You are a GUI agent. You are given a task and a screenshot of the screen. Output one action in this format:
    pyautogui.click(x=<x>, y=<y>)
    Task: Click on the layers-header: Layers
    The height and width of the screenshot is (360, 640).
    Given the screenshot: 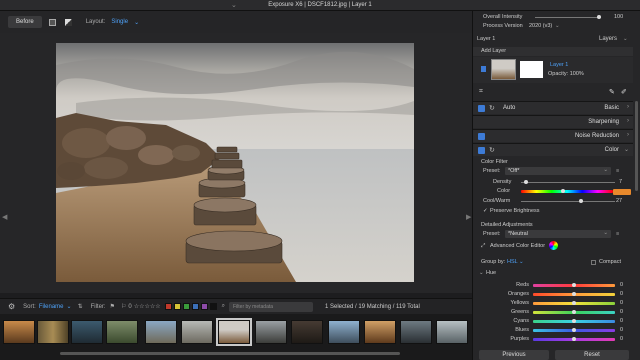 What is the action you would take?
    pyautogui.click(x=608, y=39)
    